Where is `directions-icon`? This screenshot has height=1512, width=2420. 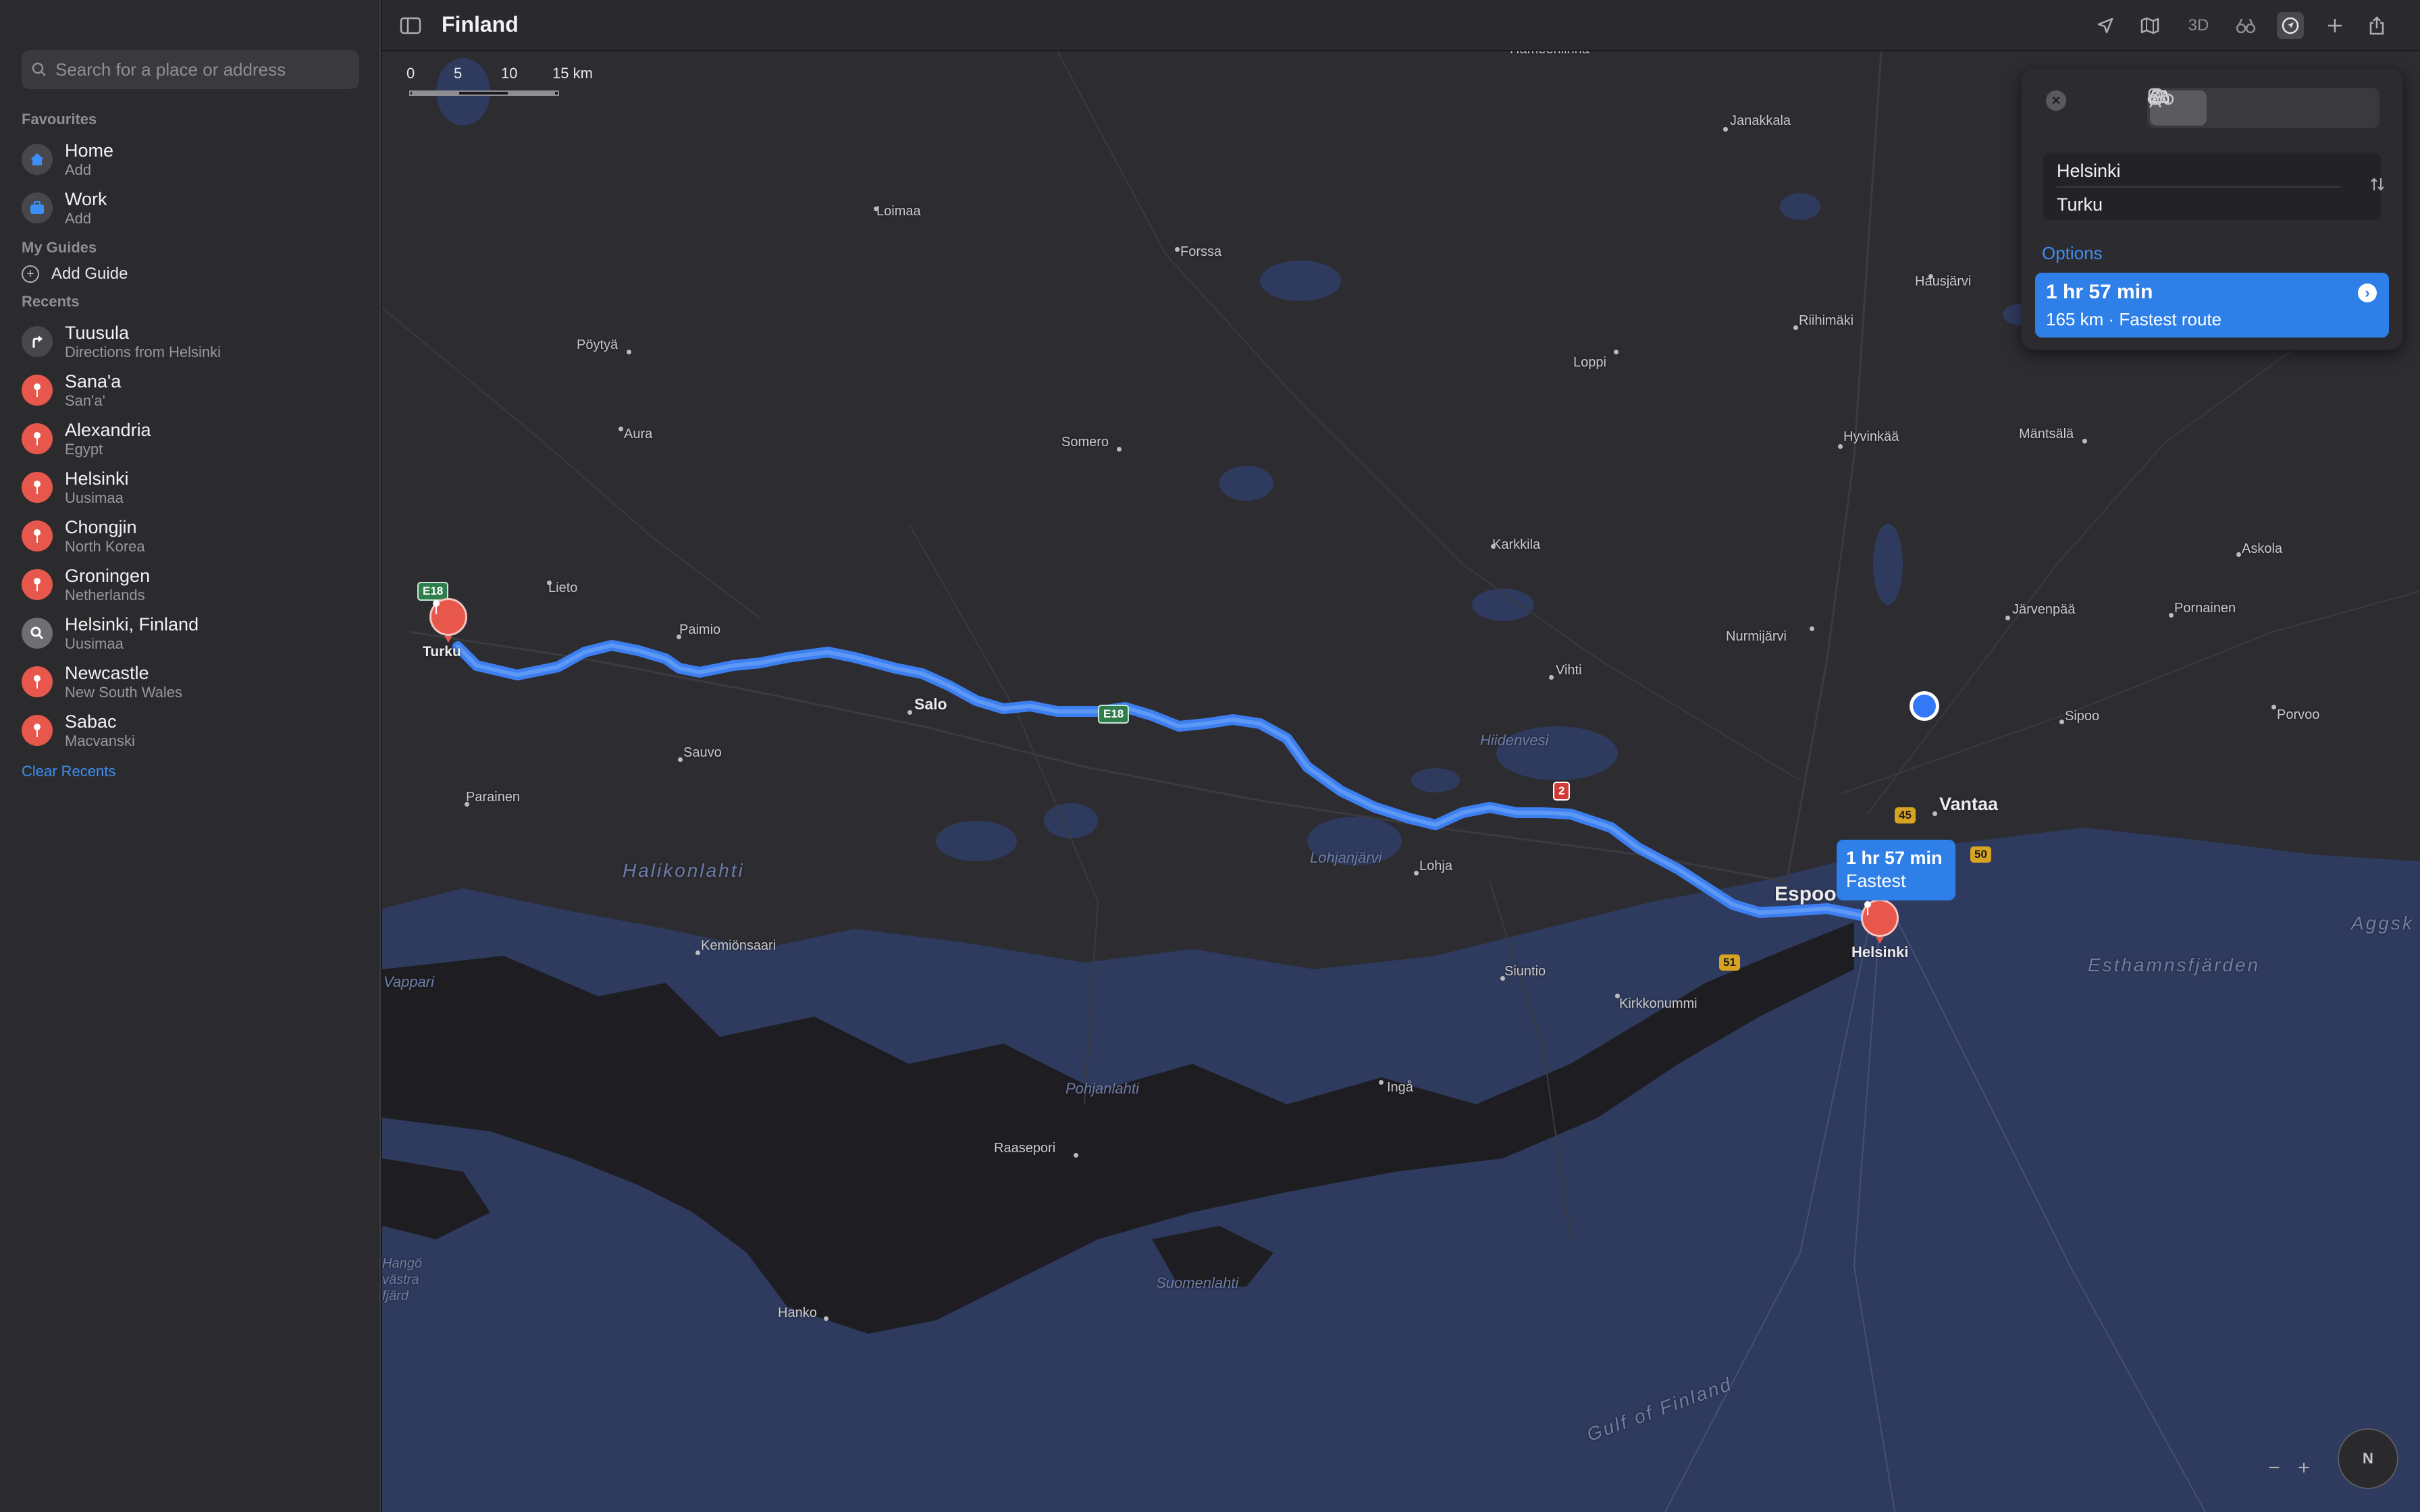
directions-icon is located at coordinates (37, 341).